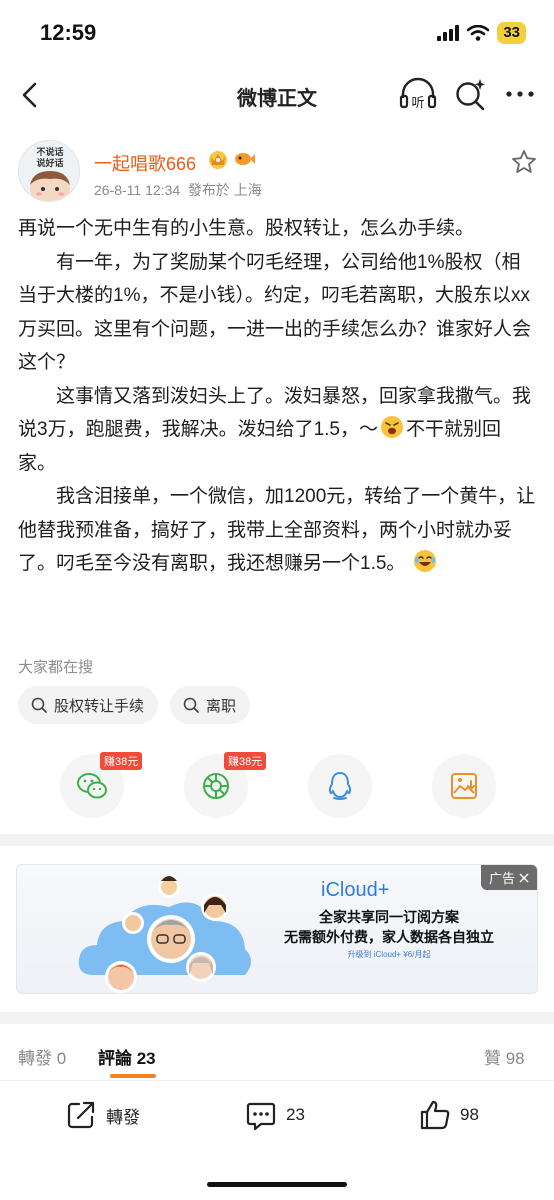  Describe the element at coordinates (389, 937) in the screenshot. I see `ad-subheadline: 无需额外付费，家人数据各自独立` at that location.